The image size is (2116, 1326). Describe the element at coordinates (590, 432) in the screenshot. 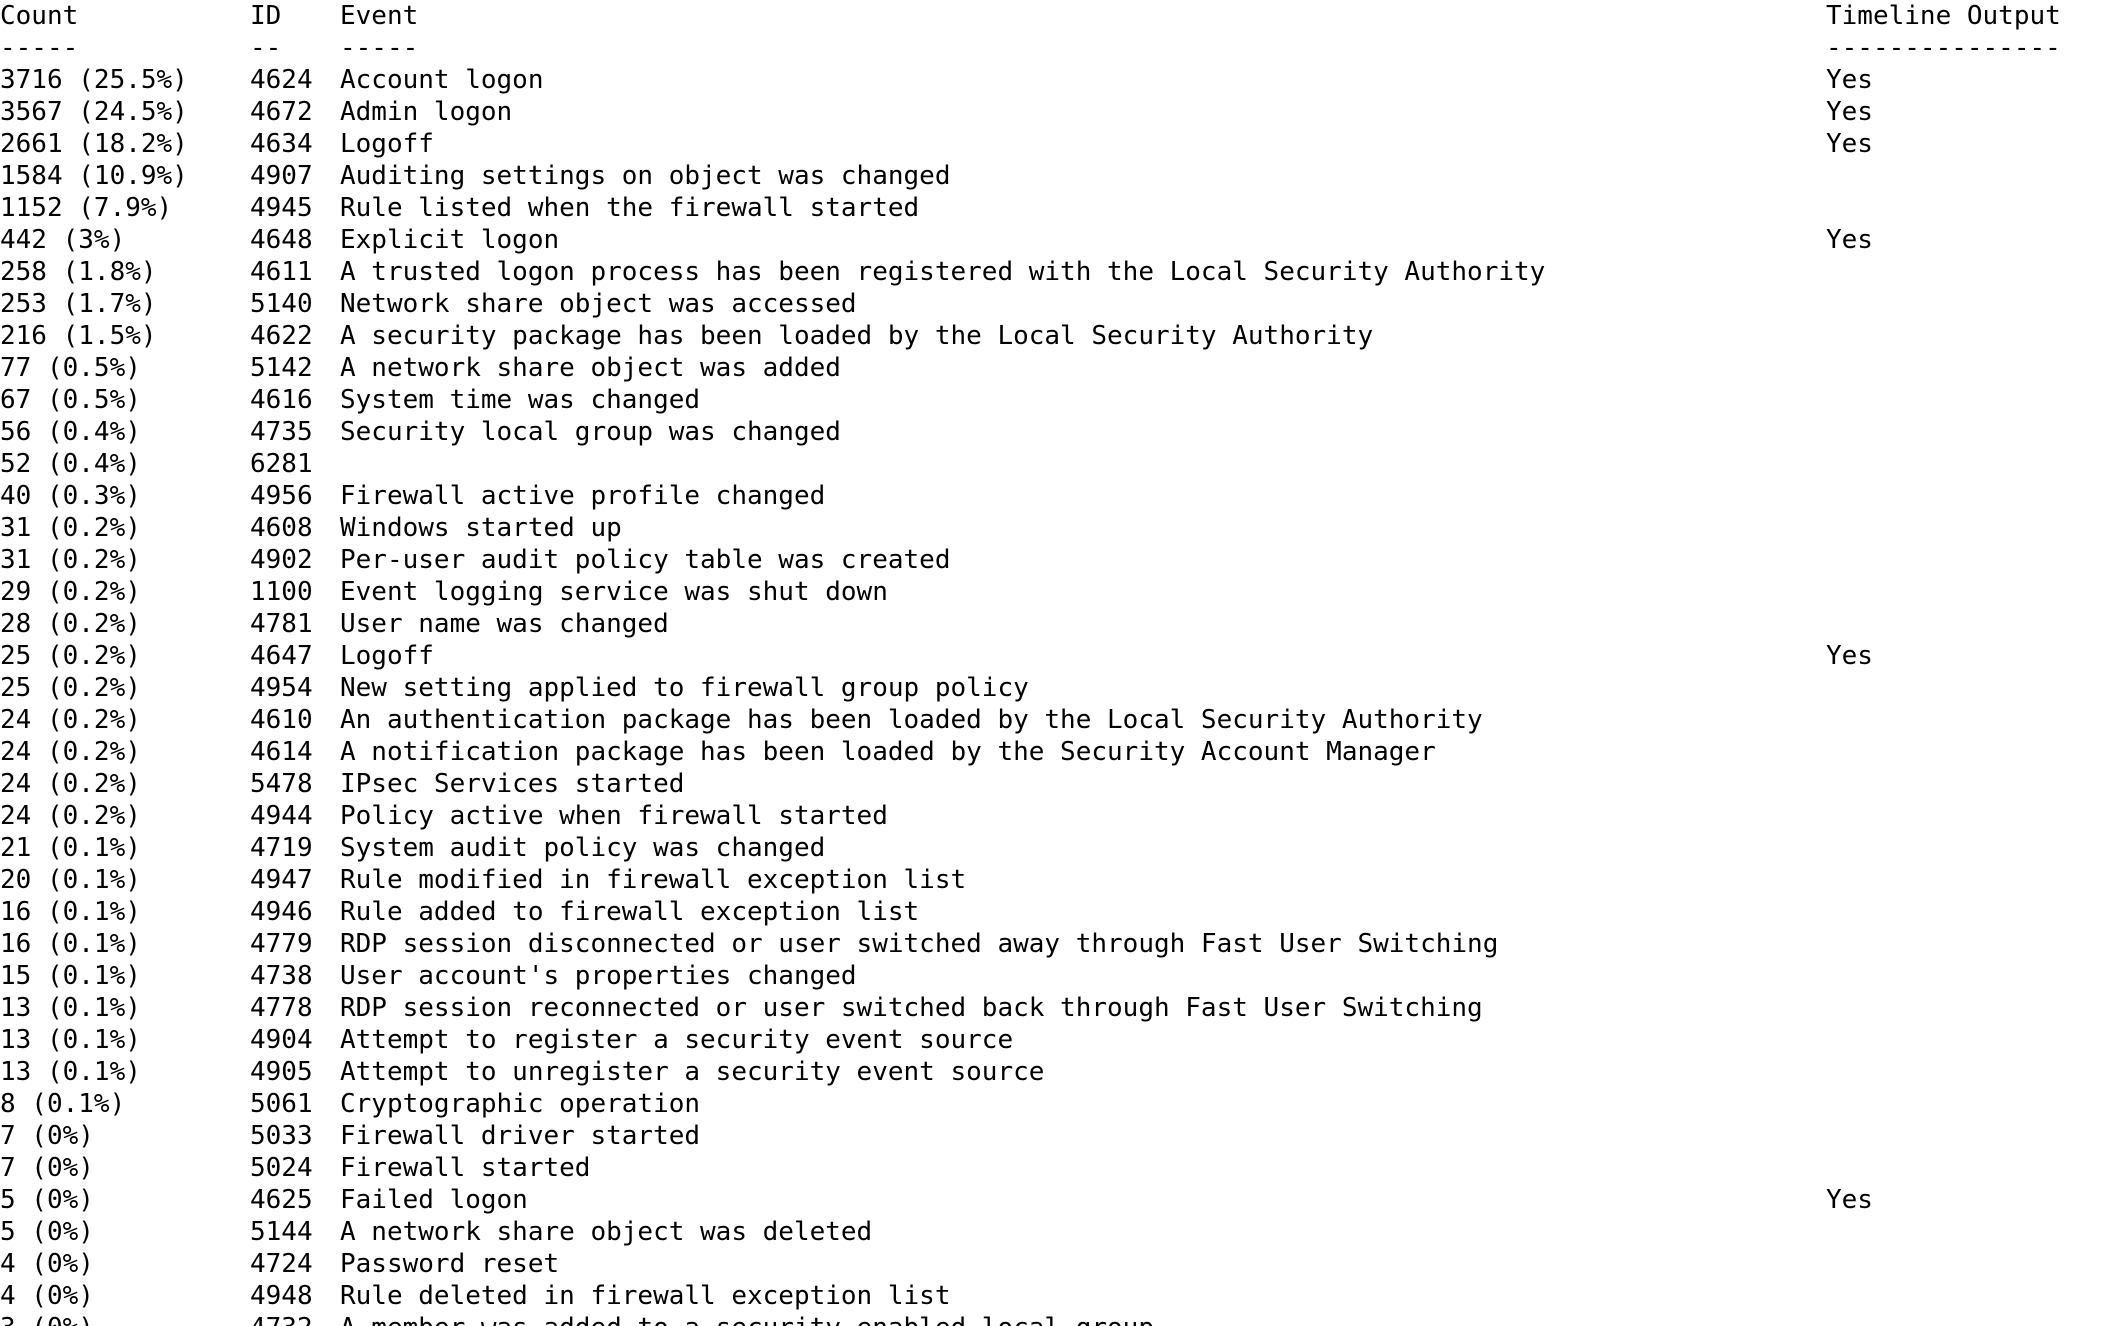

I see `cell-event-description: Security local group was changed` at that location.